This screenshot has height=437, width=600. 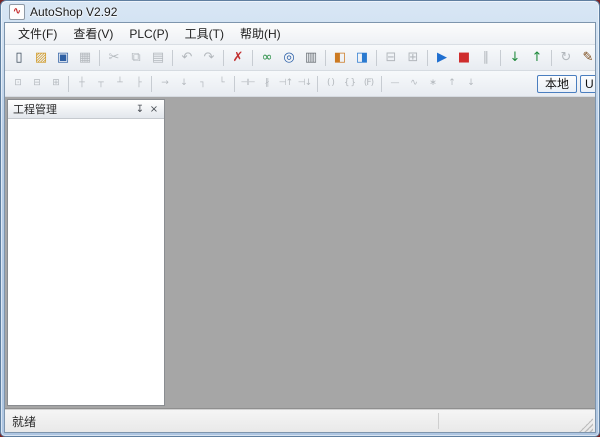 I want to click on move-up-button: ↑, so click(x=451, y=83).